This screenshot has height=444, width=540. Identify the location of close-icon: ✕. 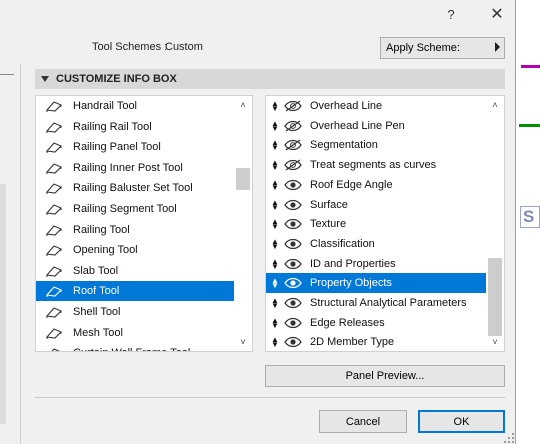
(497, 14).